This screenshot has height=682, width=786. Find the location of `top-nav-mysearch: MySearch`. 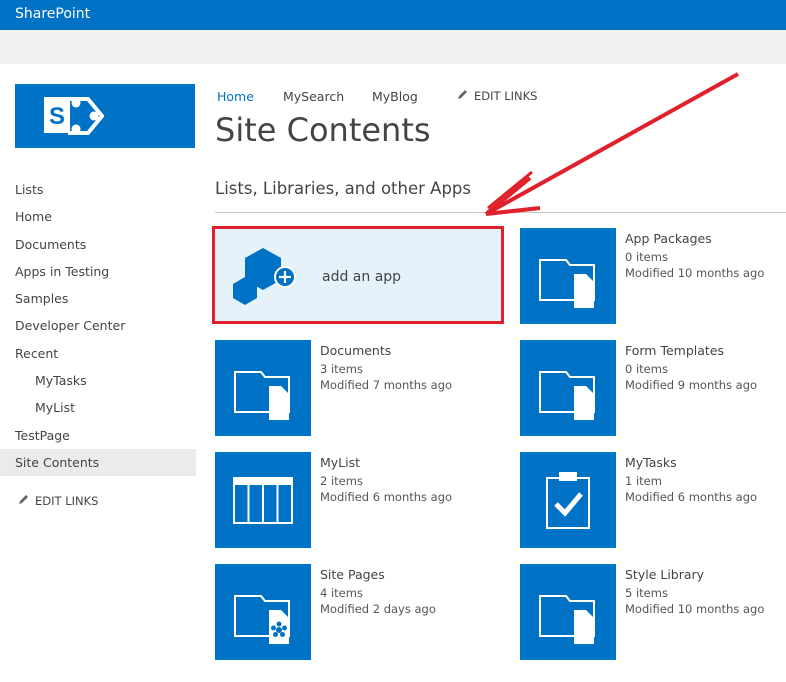

top-nav-mysearch: MySearch is located at coordinates (313, 96).